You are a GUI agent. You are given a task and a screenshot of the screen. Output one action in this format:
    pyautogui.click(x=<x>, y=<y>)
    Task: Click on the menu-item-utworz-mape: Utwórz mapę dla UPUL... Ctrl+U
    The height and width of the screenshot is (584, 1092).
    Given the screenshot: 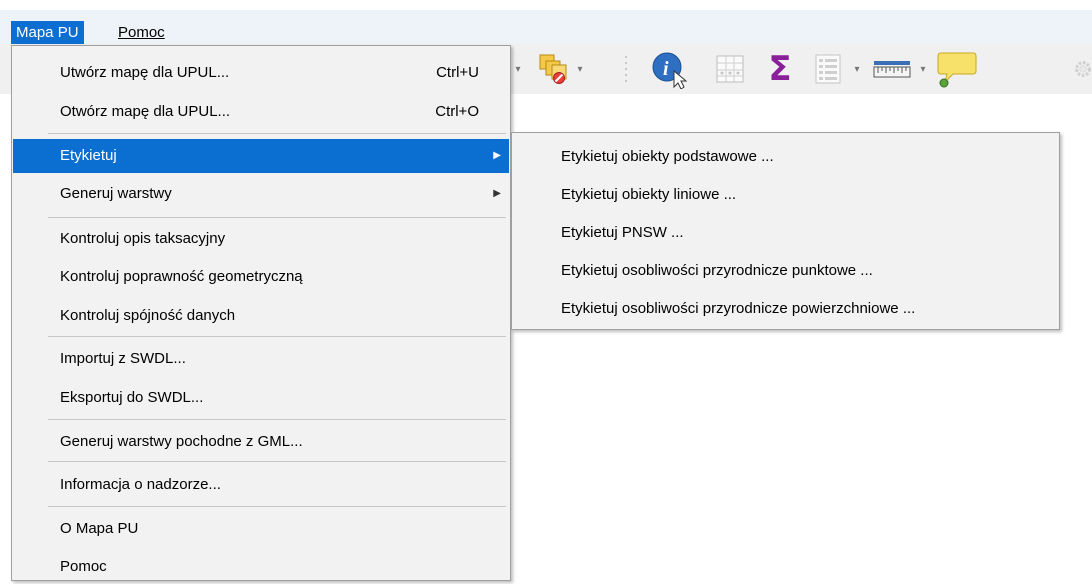 What is the action you would take?
    pyautogui.click(x=261, y=73)
    